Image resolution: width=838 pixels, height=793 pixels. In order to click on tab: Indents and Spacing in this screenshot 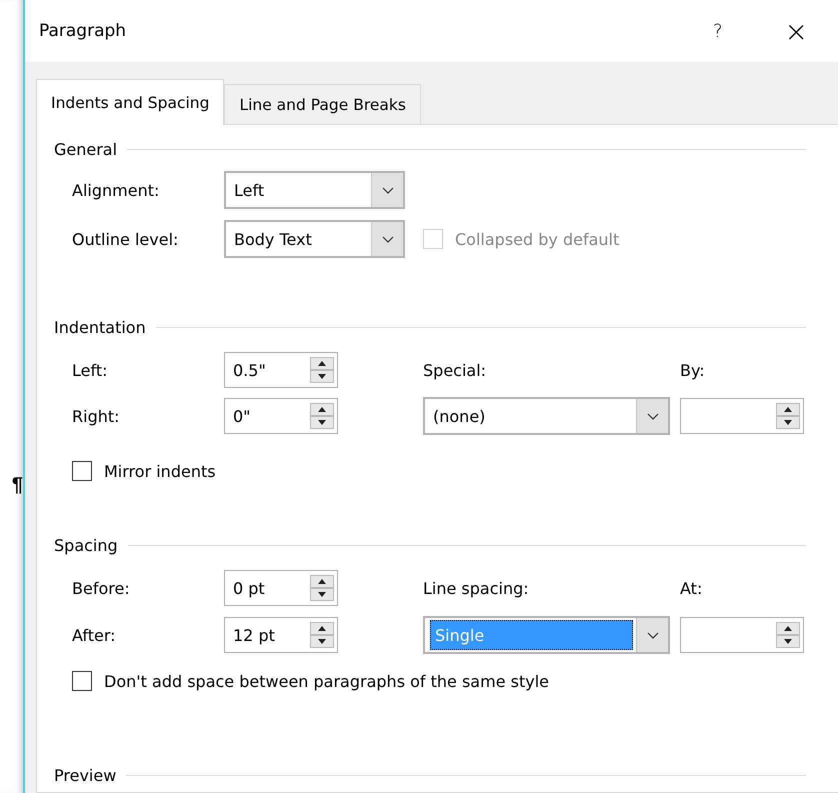, I will do `click(130, 102)`.